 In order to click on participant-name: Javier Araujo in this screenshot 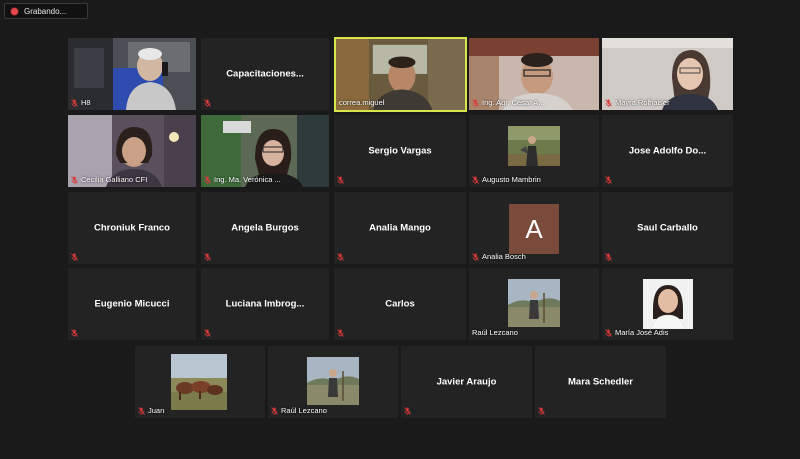, I will do `click(466, 382)`.